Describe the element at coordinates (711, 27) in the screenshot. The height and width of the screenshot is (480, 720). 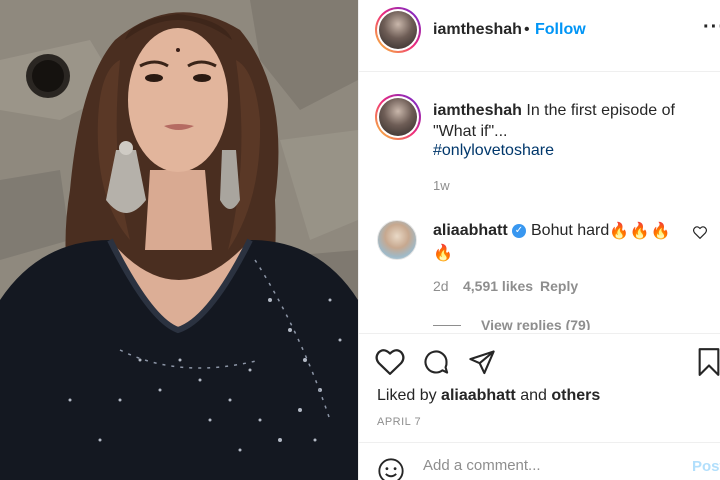
I see `more-options-icon: ···` at that location.